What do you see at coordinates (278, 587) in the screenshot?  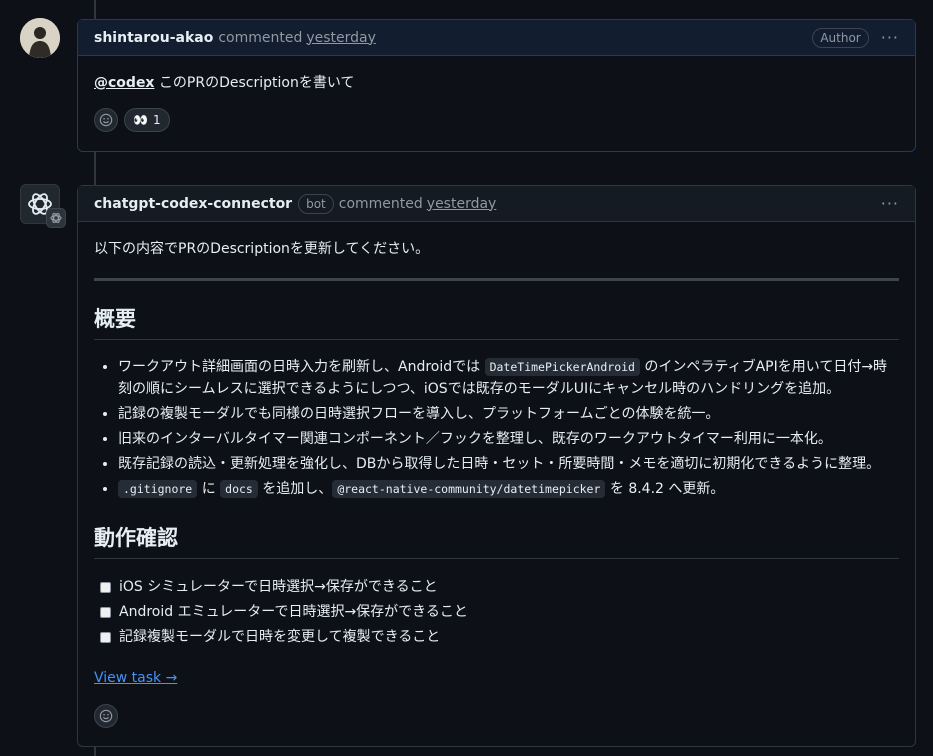 I see `task-label: iOS シミュレーターで日時選択→保存ができること` at bounding box center [278, 587].